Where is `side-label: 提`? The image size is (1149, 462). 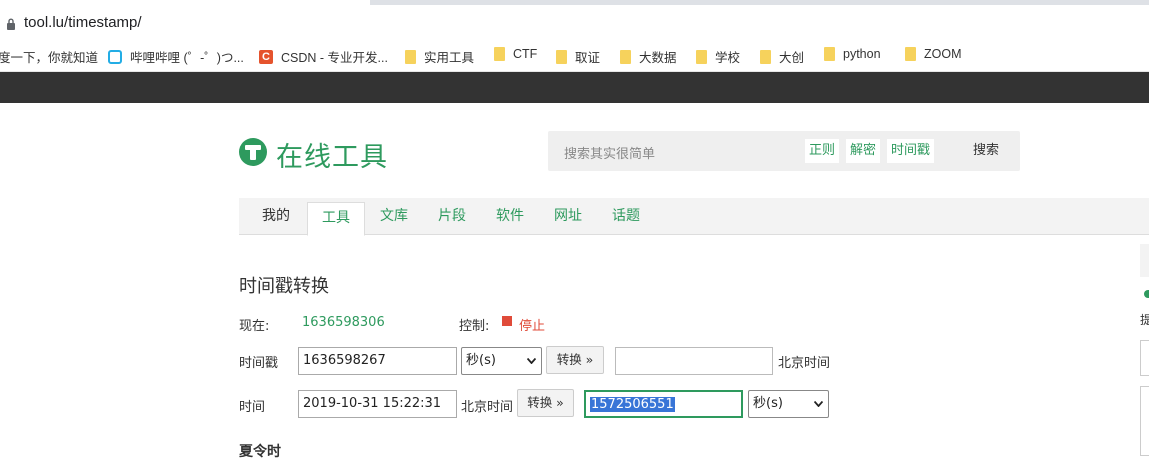 side-label: 提 is located at coordinates (1144, 320).